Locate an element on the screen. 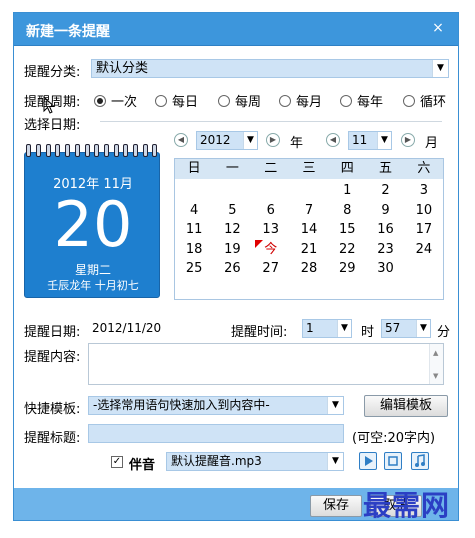 The height and width of the screenshot is (538, 475). calendar-day: 7 is located at coordinates (309, 211).